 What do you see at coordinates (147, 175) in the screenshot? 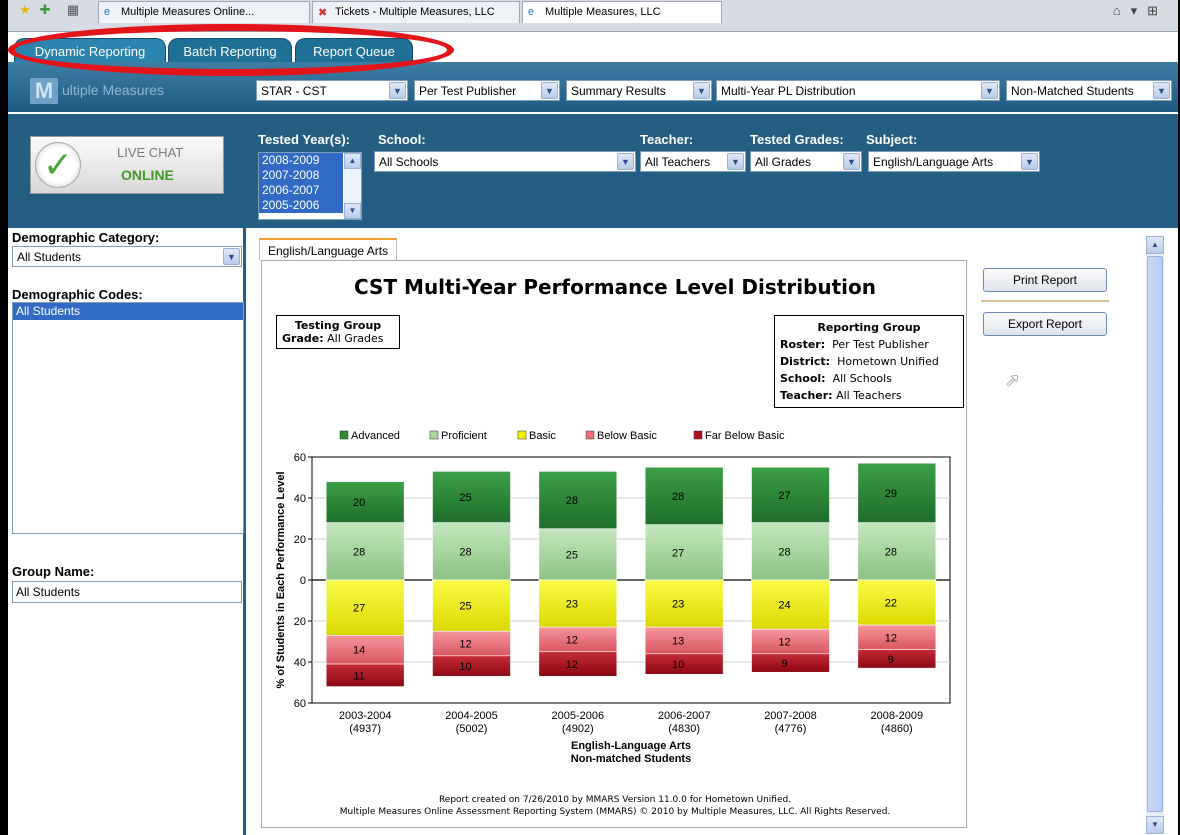
I see `live-chat-status: ONLINE` at bounding box center [147, 175].